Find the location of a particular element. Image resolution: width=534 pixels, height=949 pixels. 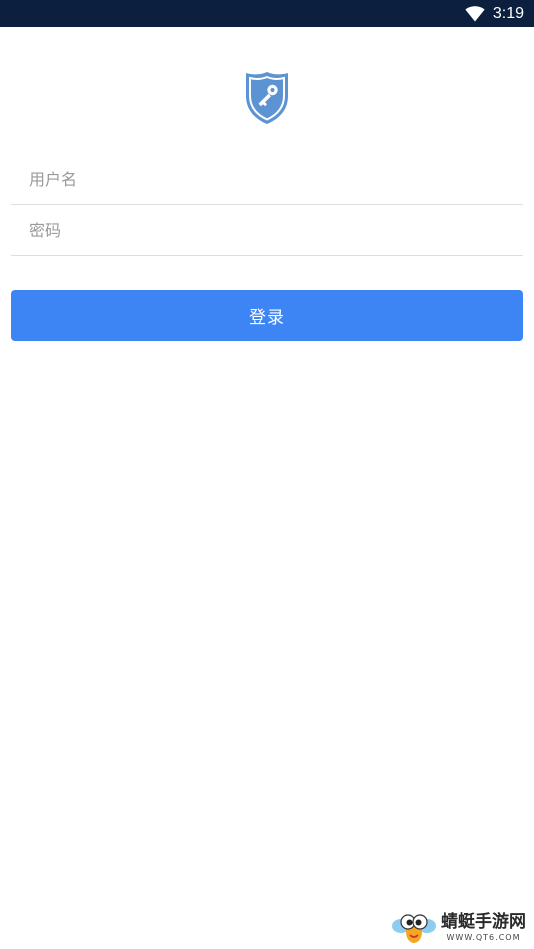

status-indicators: 3:19 is located at coordinates (494, 13).